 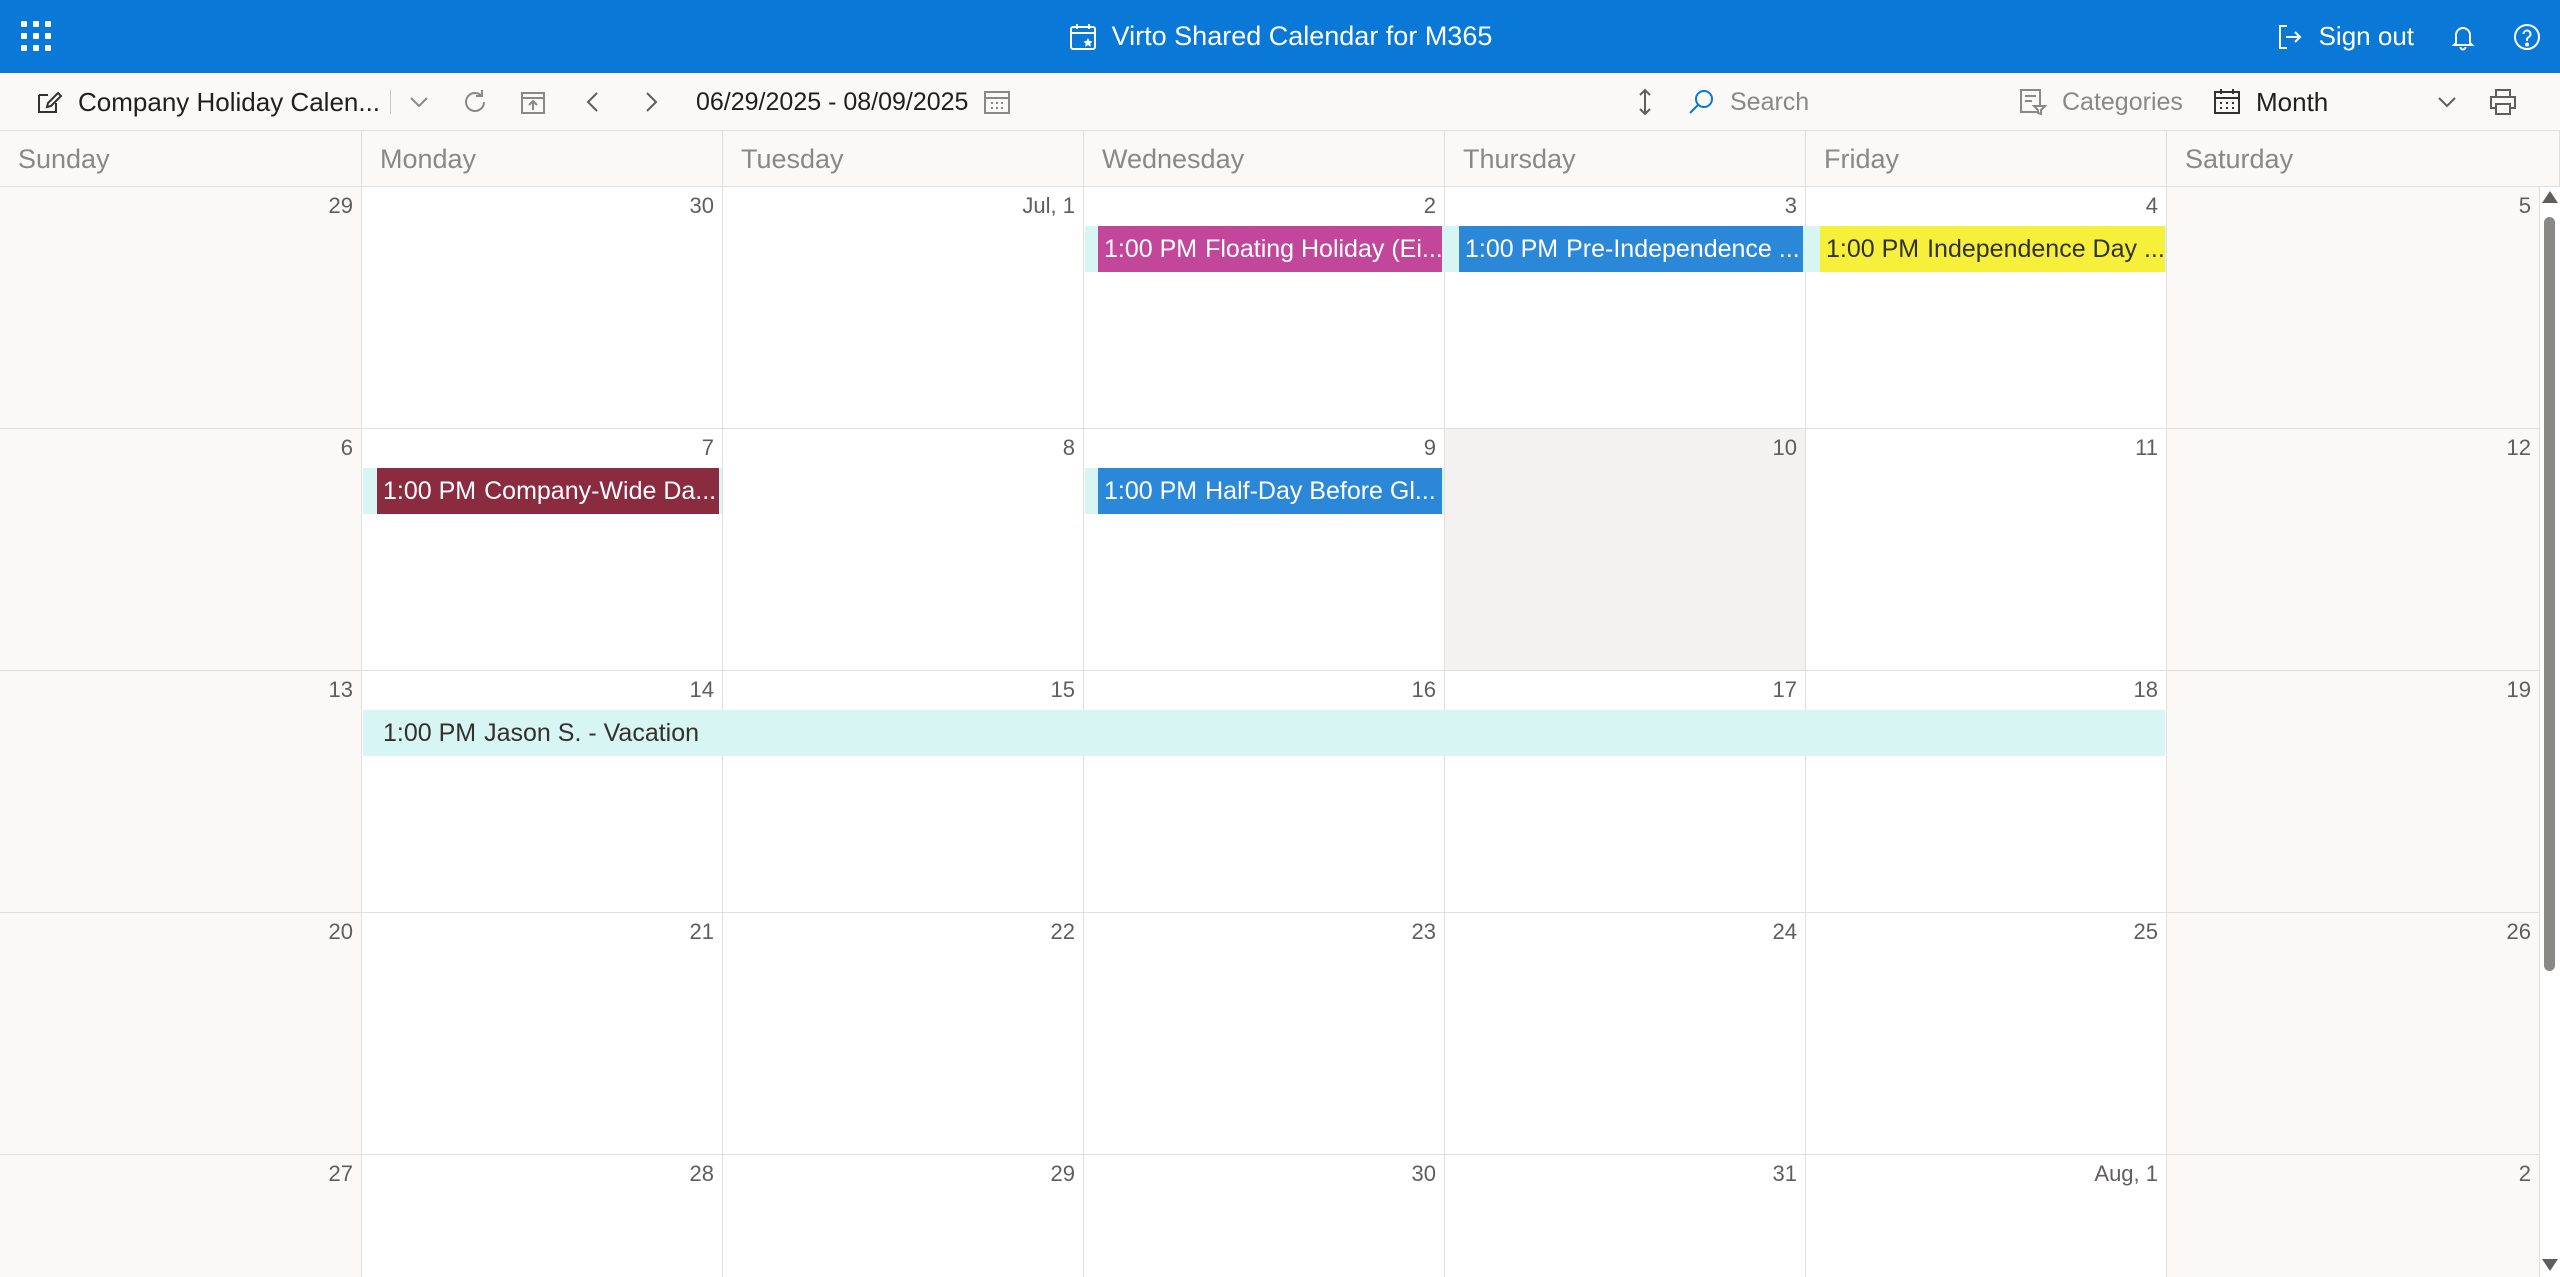 What do you see at coordinates (346, 447) in the screenshot?
I see `day-number: 6` at bounding box center [346, 447].